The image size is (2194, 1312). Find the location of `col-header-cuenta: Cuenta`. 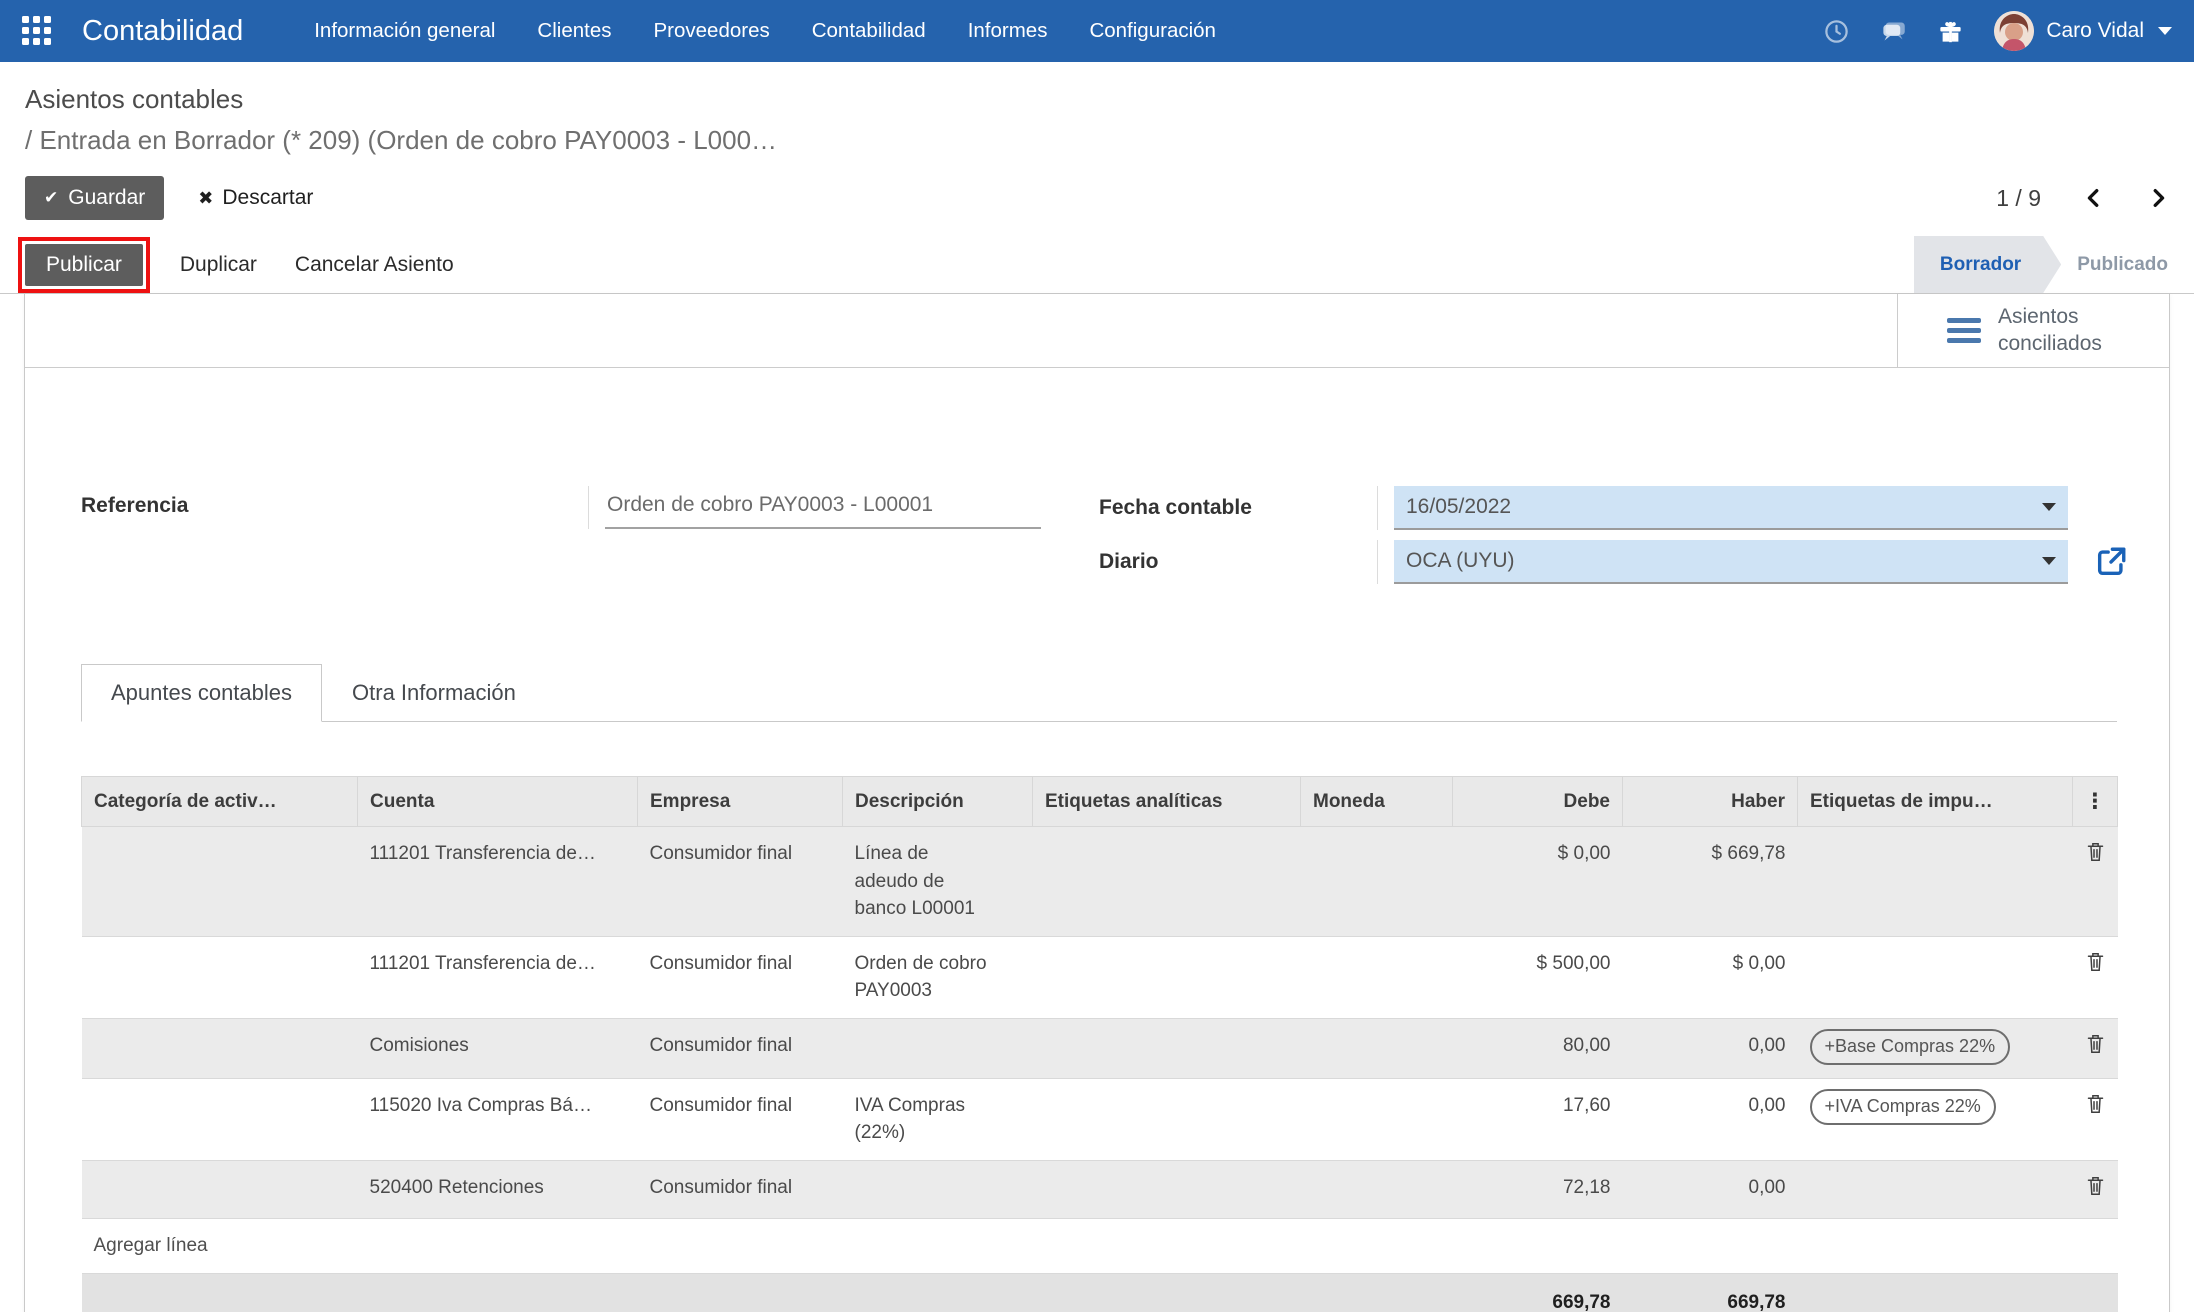

col-header-cuenta: Cuenta is located at coordinates (497, 801).